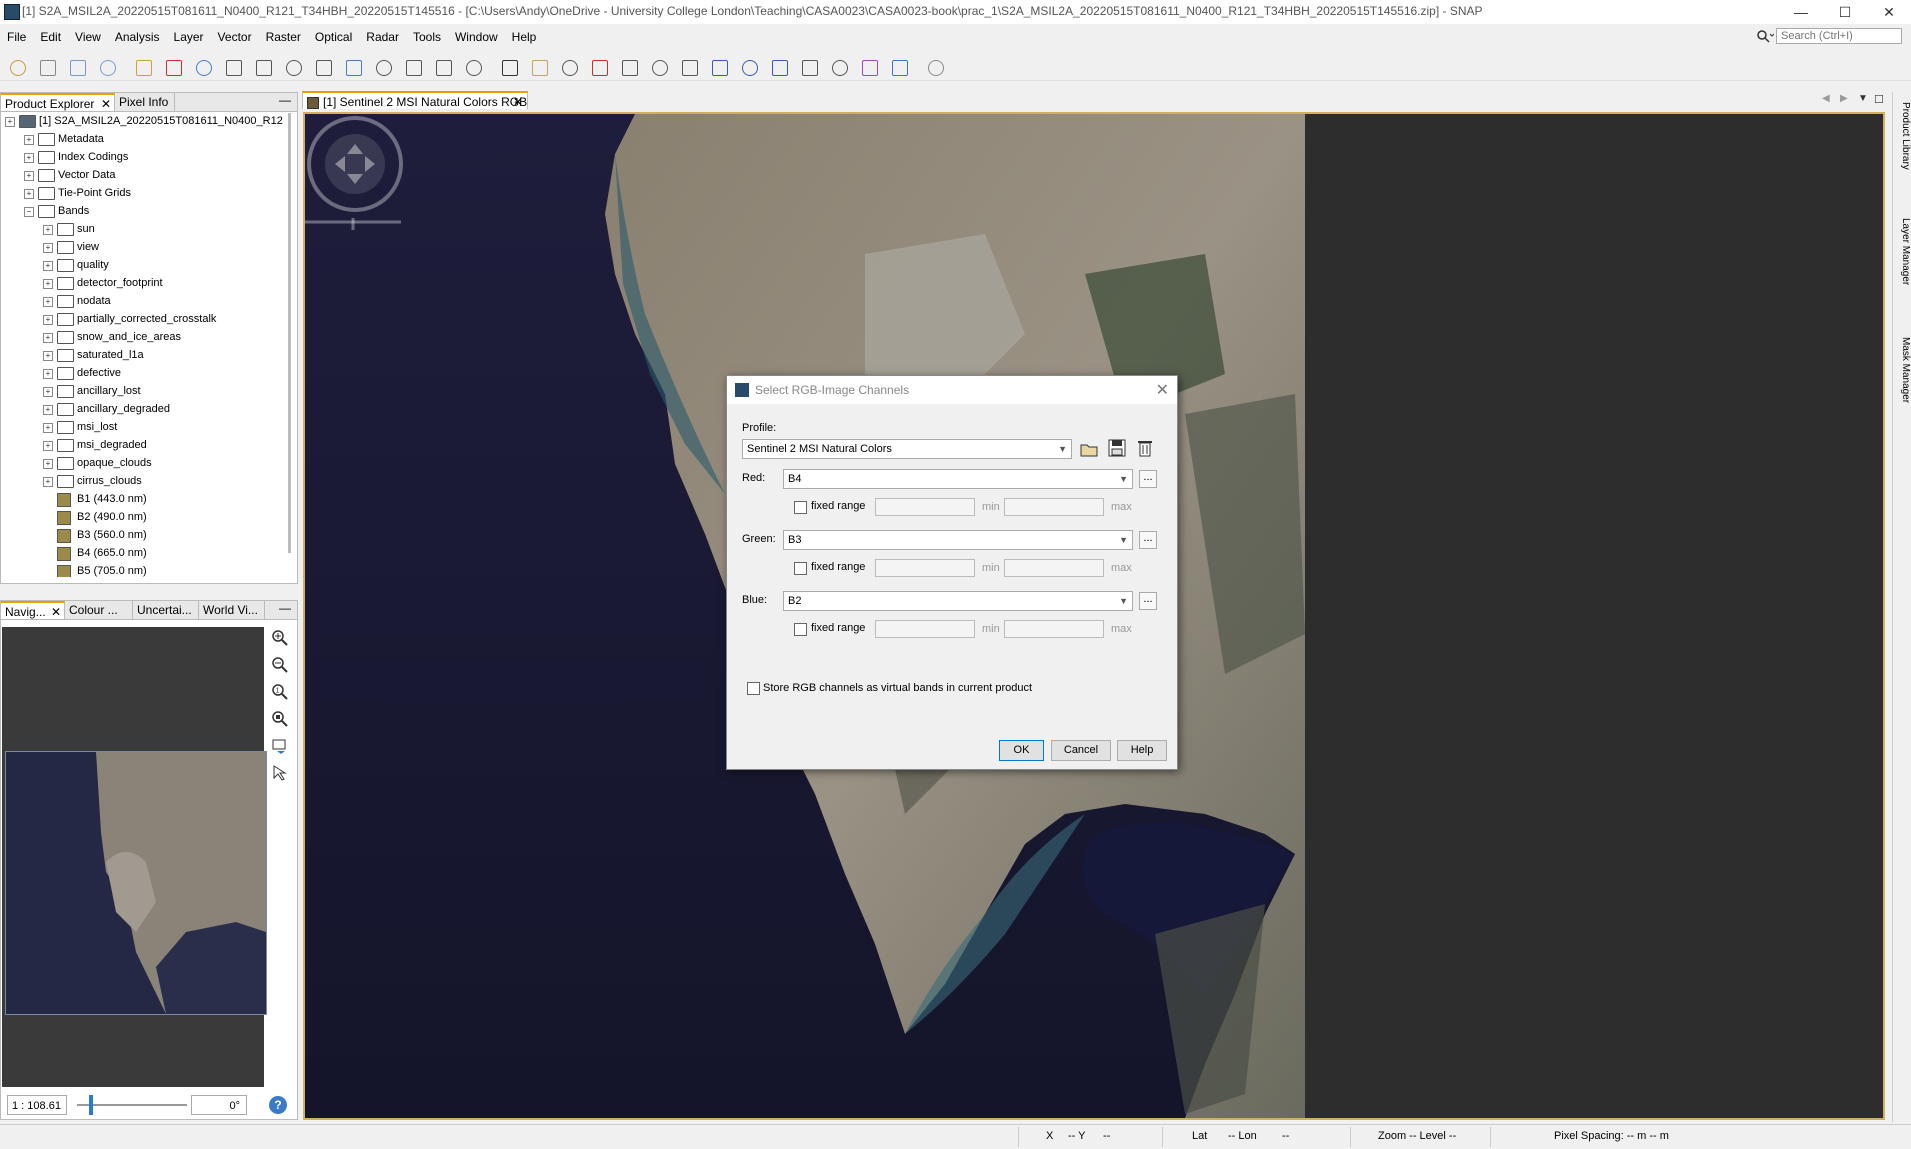 The image size is (1911, 1149). Describe the element at coordinates (1021, 750) in the screenshot. I see `ok-button: OK` at that location.